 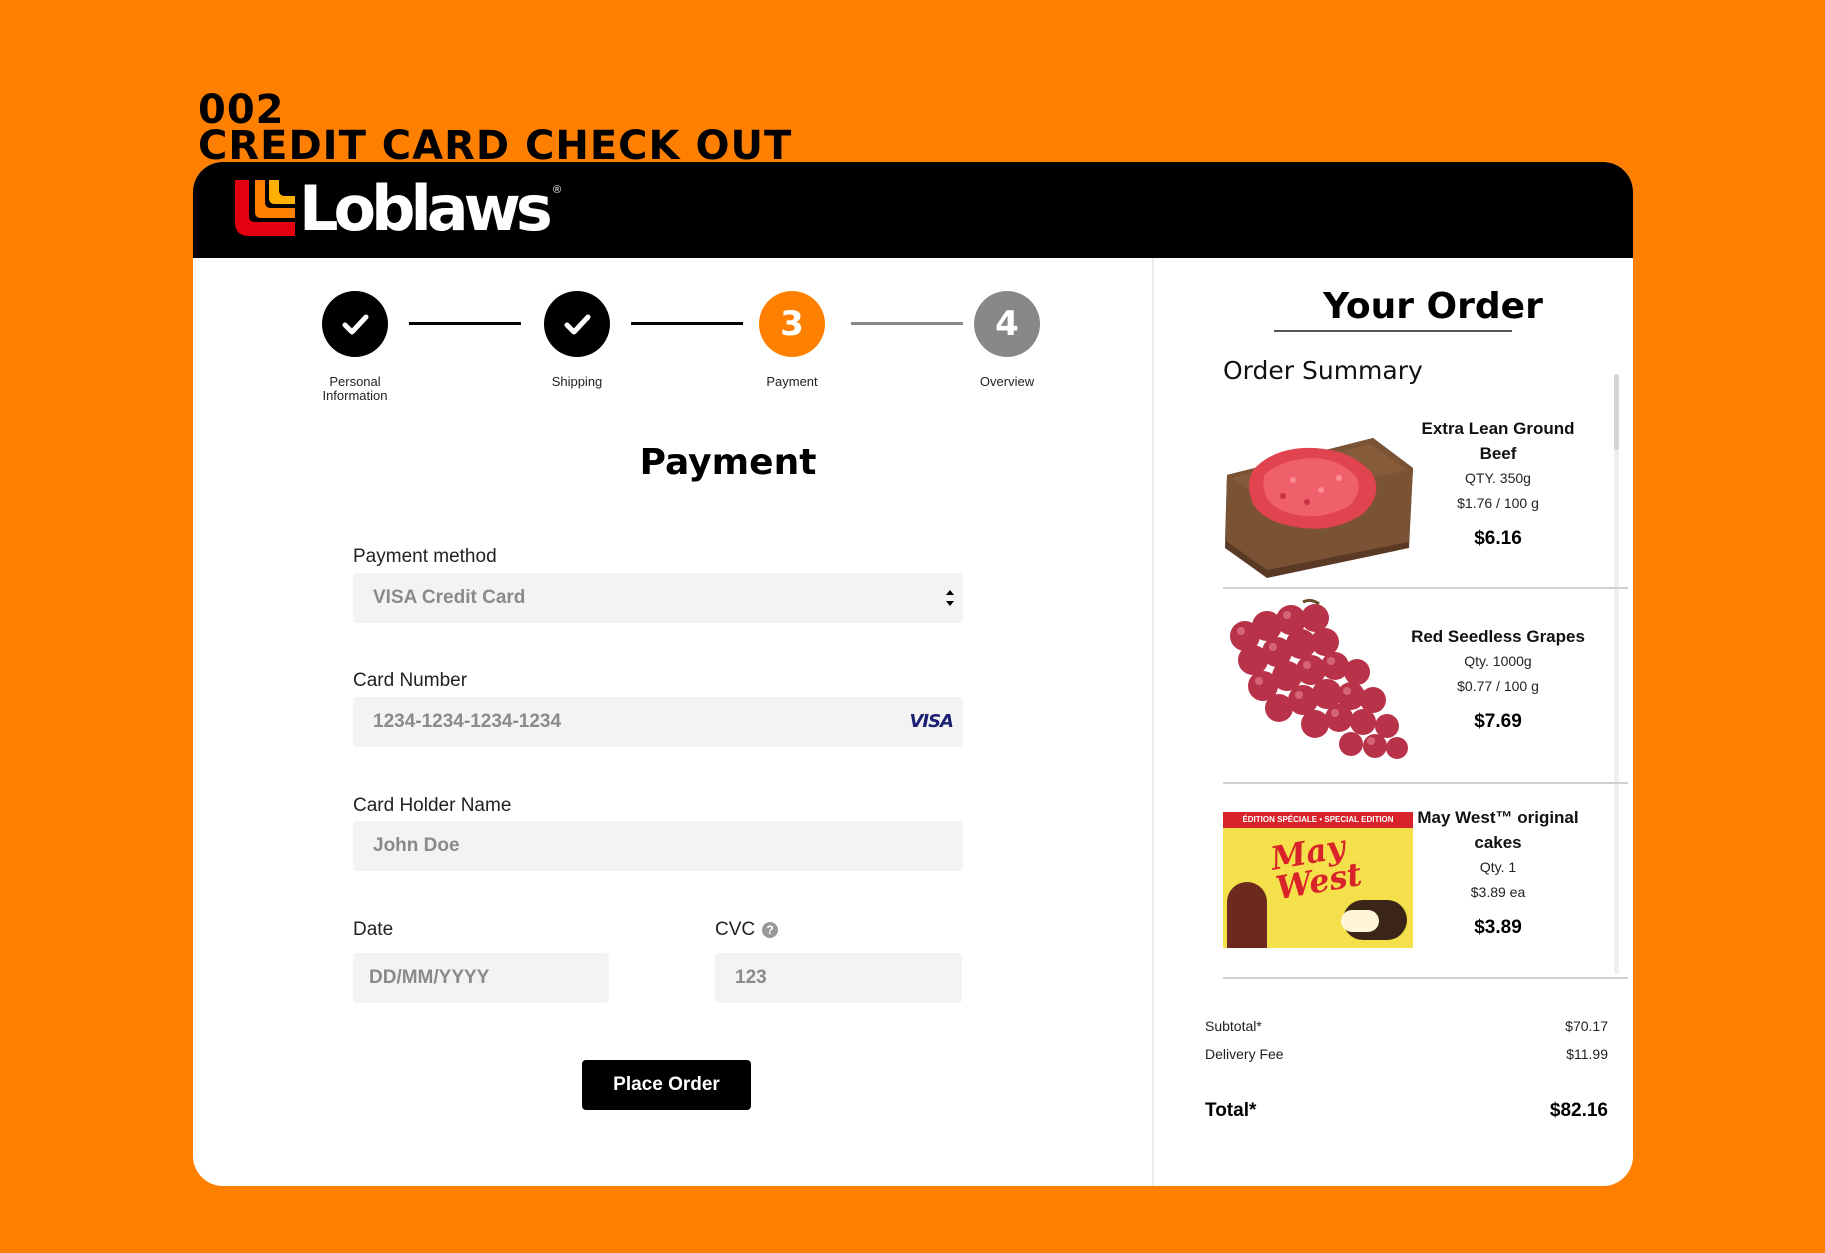 What do you see at coordinates (426, 208) in the screenshot?
I see `brand-name: Loblaws` at bounding box center [426, 208].